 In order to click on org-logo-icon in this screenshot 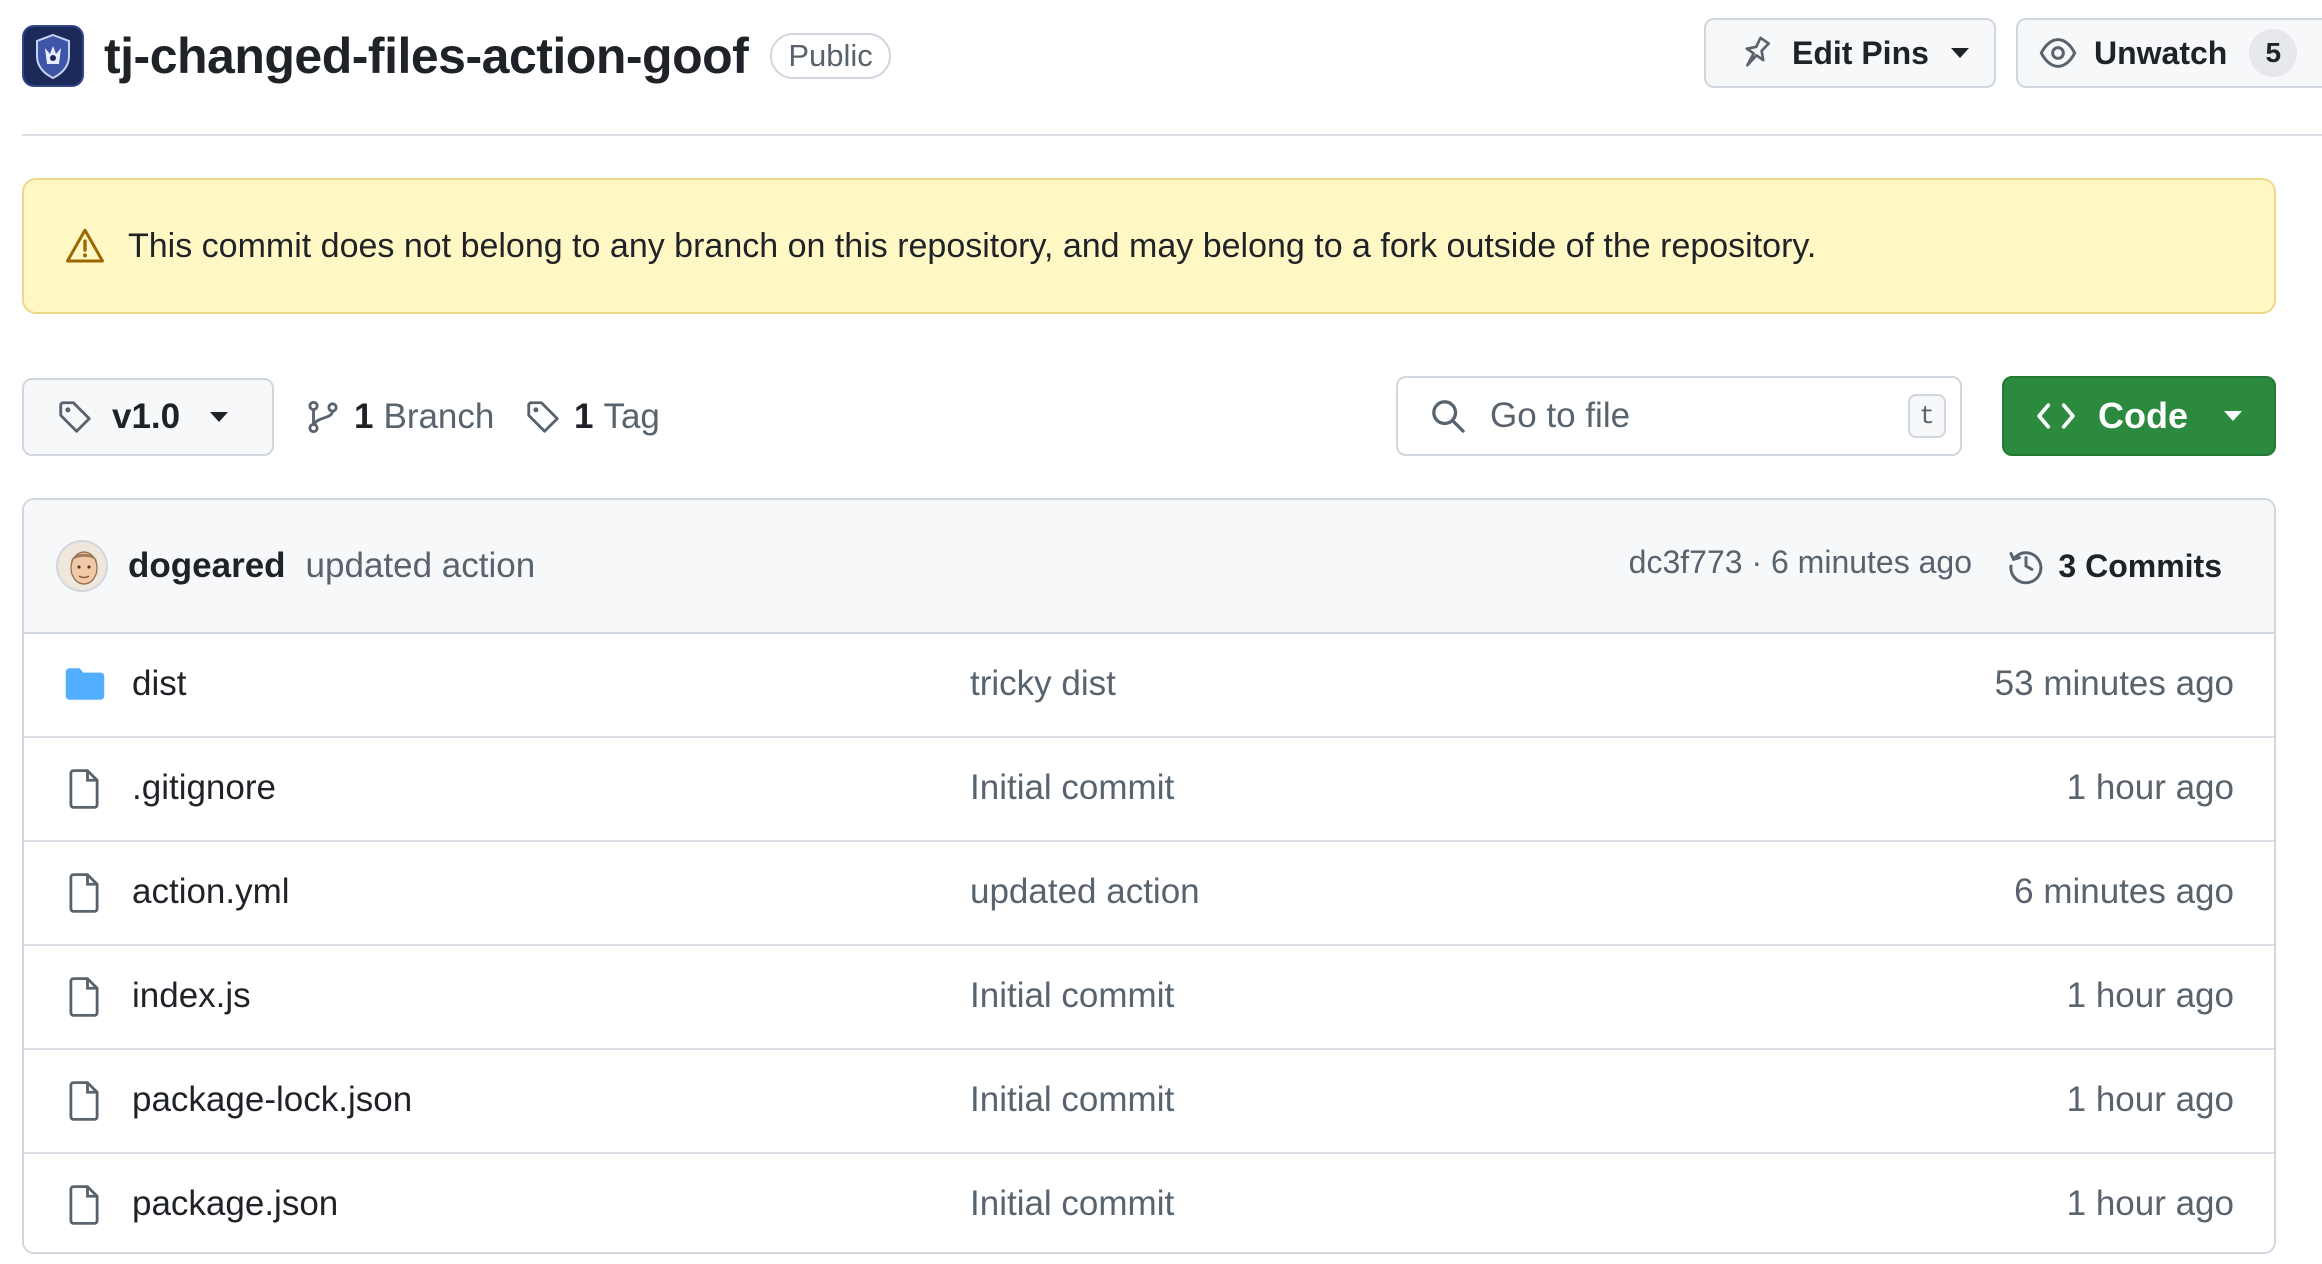, I will do `click(53, 56)`.